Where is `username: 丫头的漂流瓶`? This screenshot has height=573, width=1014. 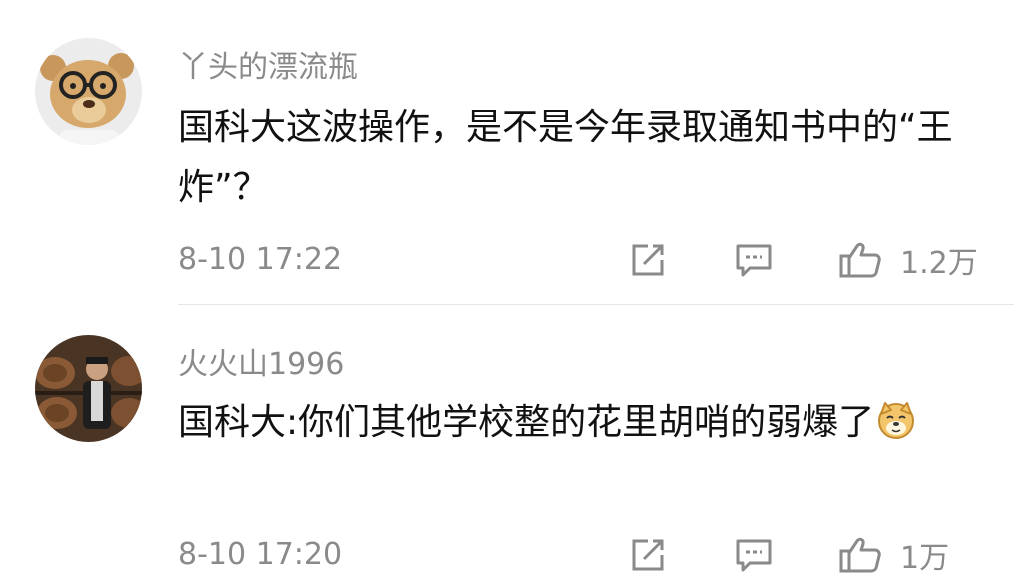 username: 丫头的漂流瓶 is located at coordinates (268, 64).